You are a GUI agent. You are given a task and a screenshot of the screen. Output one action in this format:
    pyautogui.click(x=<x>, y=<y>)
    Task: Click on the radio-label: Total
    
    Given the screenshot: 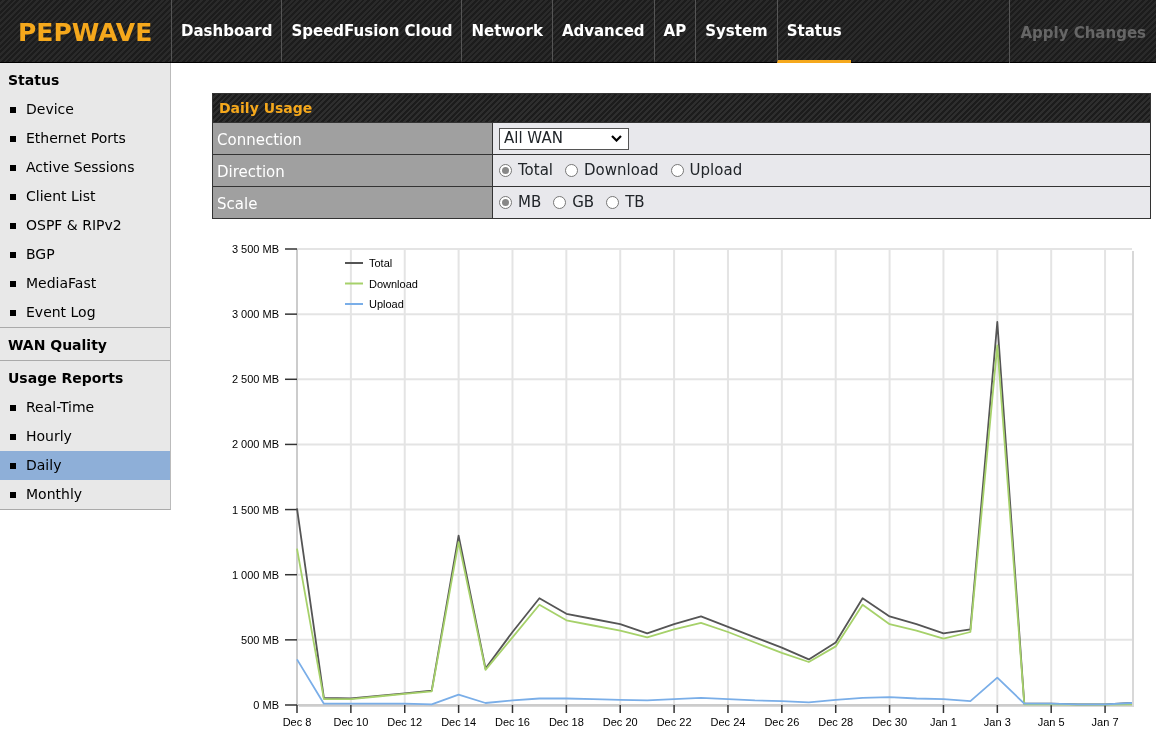 What is the action you would take?
    pyautogui.click(x=536, y=171)
    